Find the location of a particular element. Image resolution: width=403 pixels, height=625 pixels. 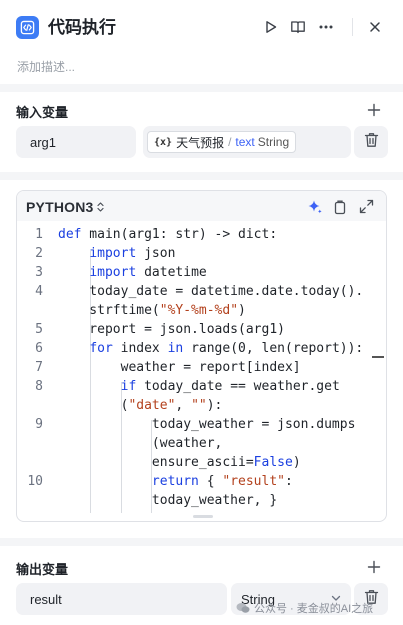

code-line: 9 today_weather = json.dumps is located at coordinates (201, 424).